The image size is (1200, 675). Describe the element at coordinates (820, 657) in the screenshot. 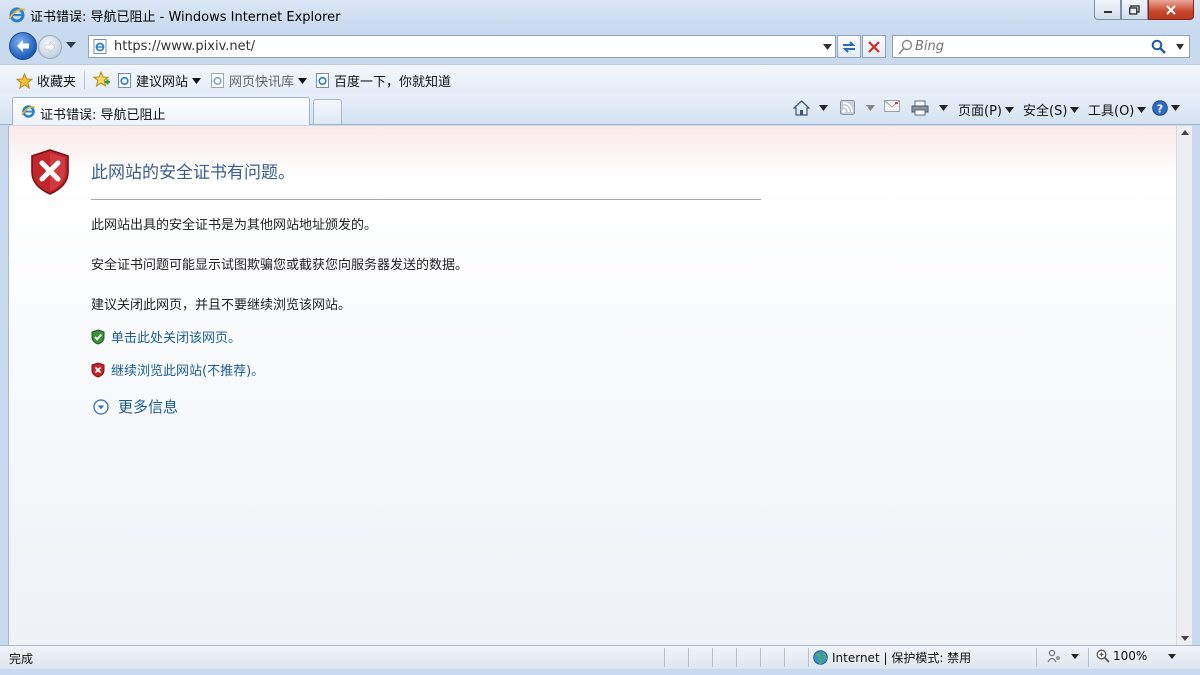

I see `globe-icon` at that location.